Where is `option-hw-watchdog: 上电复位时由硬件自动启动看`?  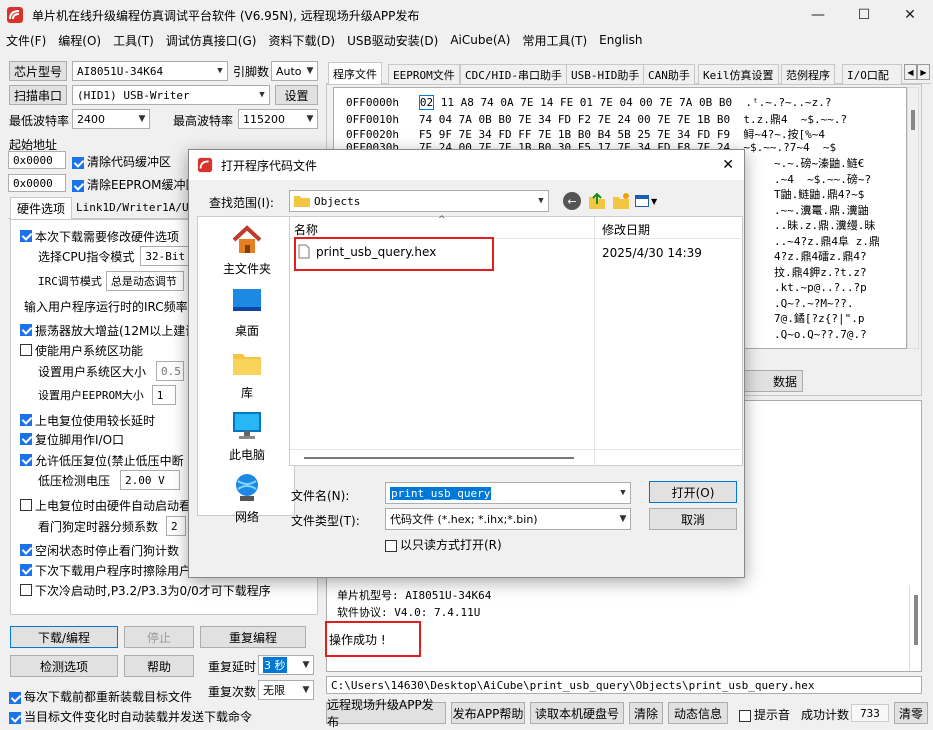
option-hw-watchdog: 上电复位时由硬件自动启动看 is located at coordinates (105, 505).